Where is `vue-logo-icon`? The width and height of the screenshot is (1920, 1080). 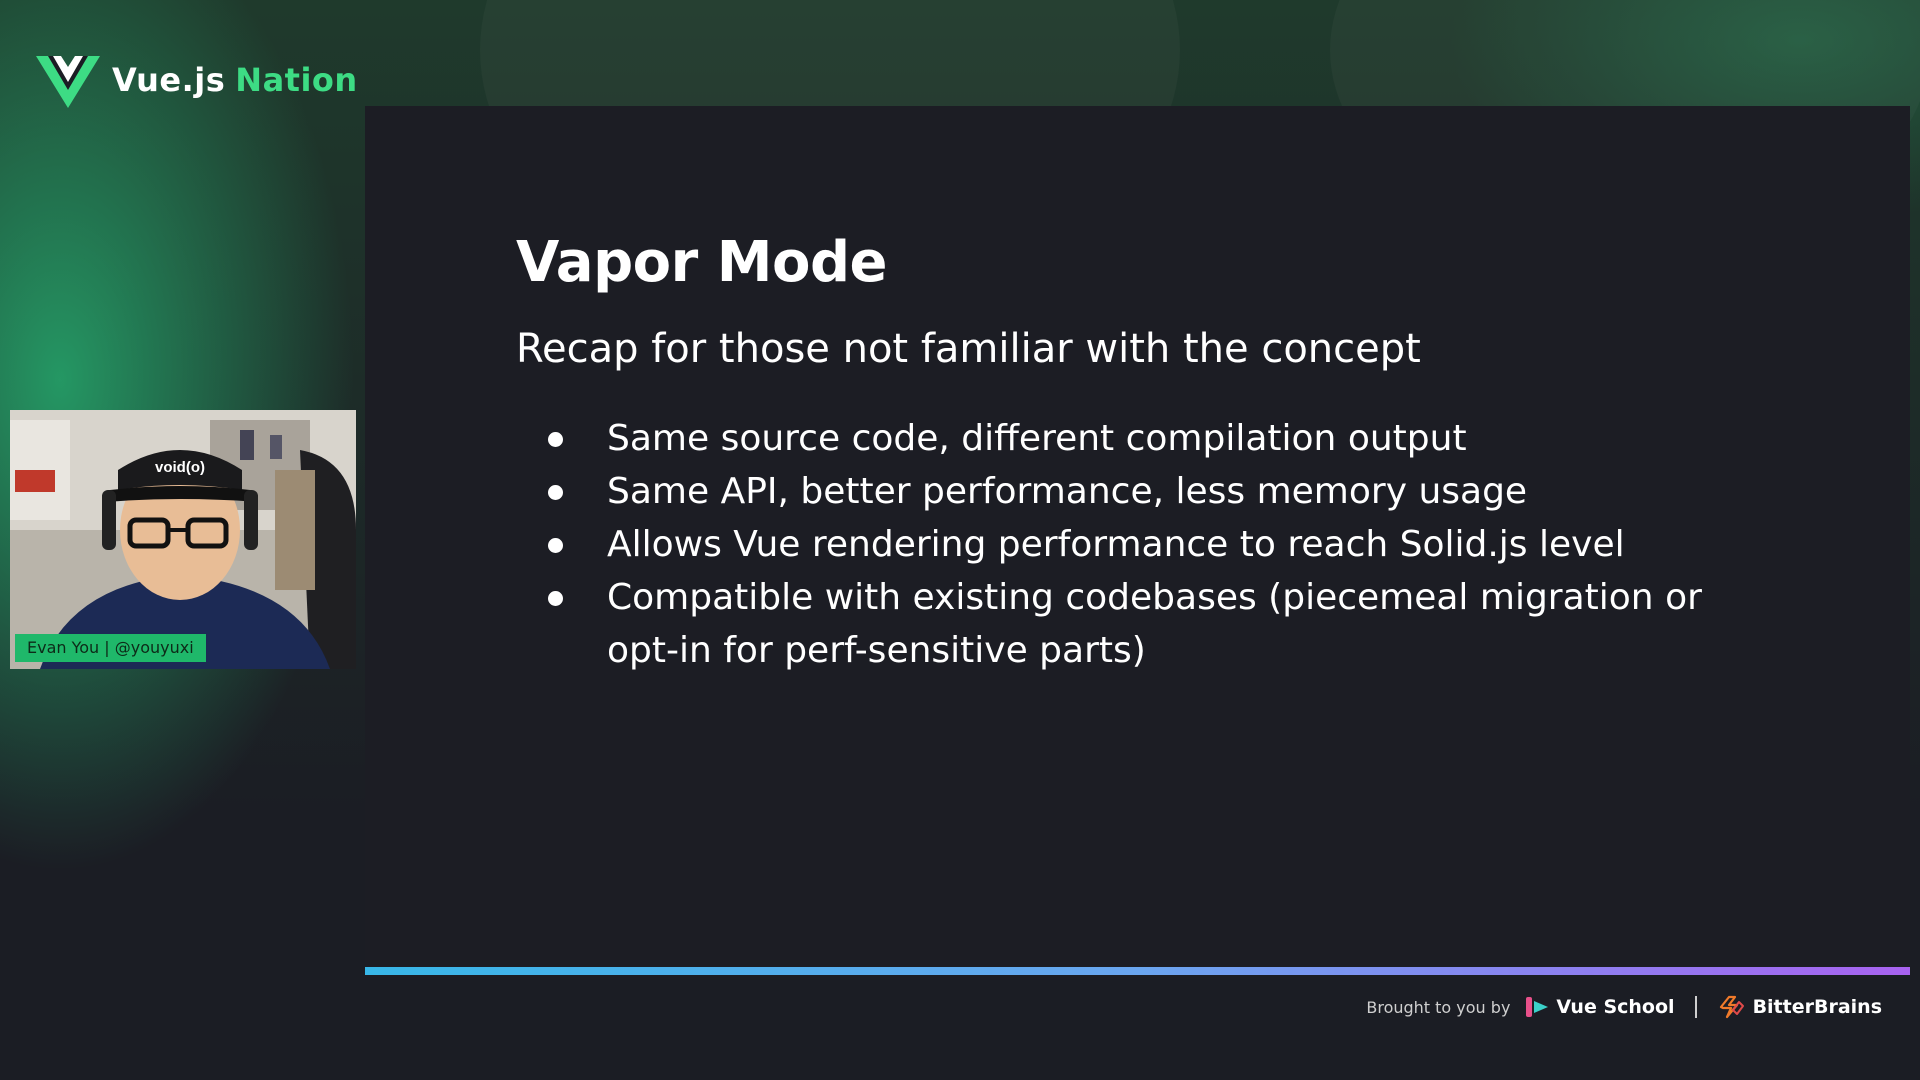 vue-logo-icon is located at coordinates (68, 82).